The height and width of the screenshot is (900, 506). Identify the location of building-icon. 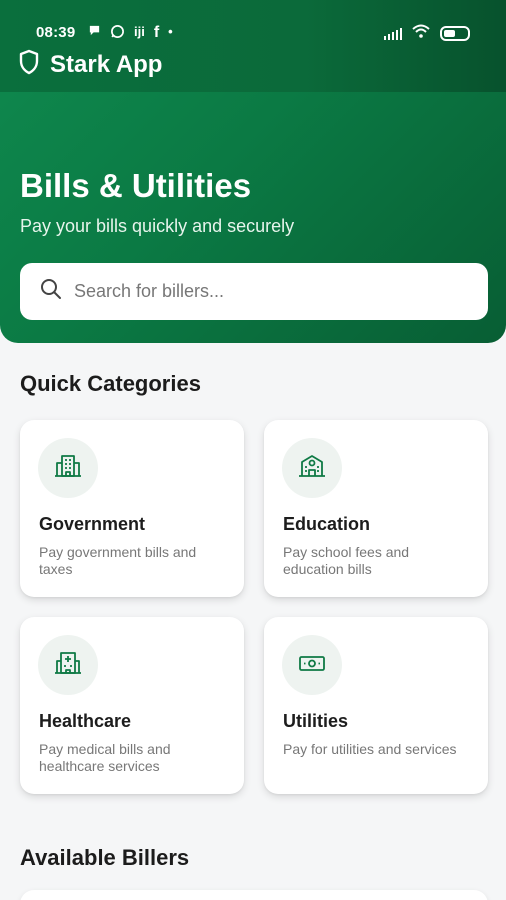
(68, 468).